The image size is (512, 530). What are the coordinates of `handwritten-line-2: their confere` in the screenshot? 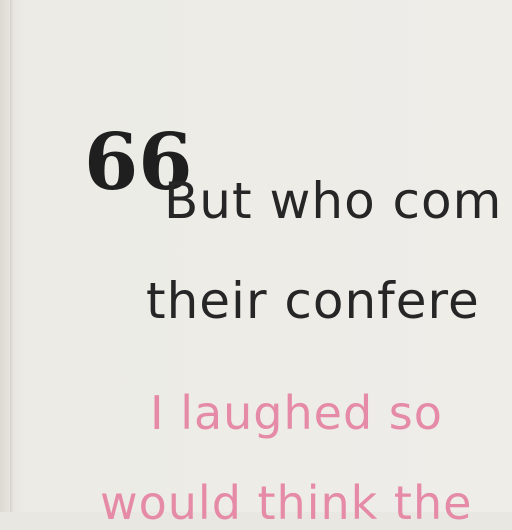 It's located at (313, 301).